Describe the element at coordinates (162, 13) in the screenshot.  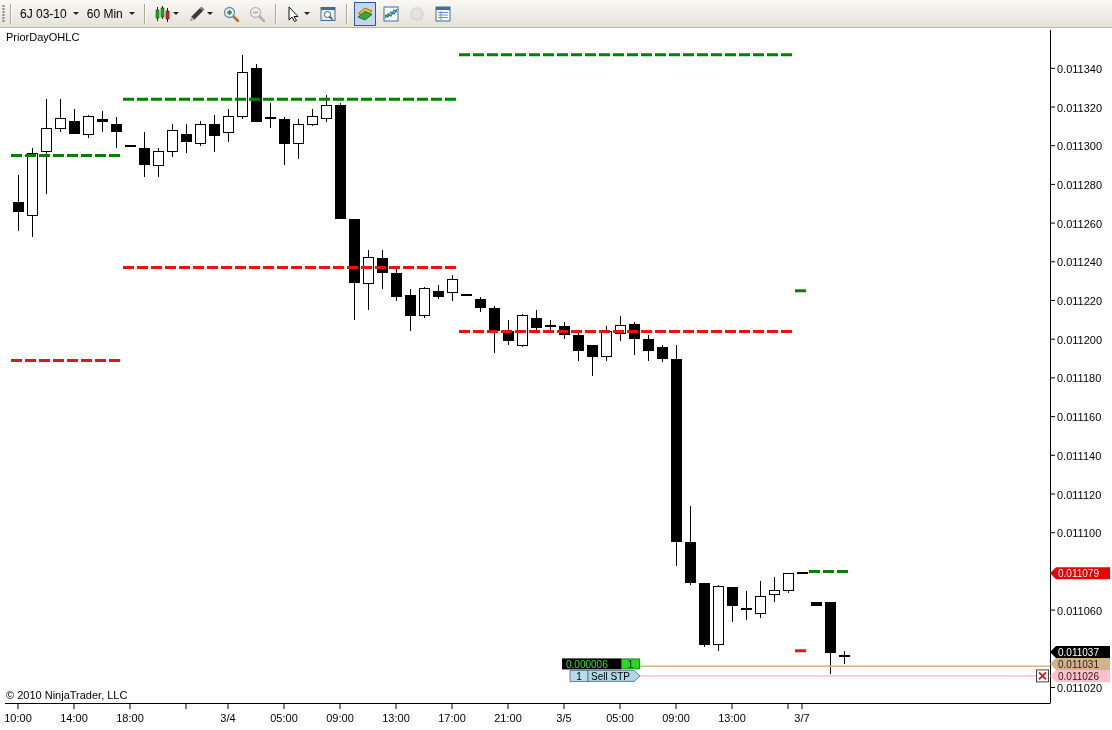
I see `candlestick-icon` at that location.